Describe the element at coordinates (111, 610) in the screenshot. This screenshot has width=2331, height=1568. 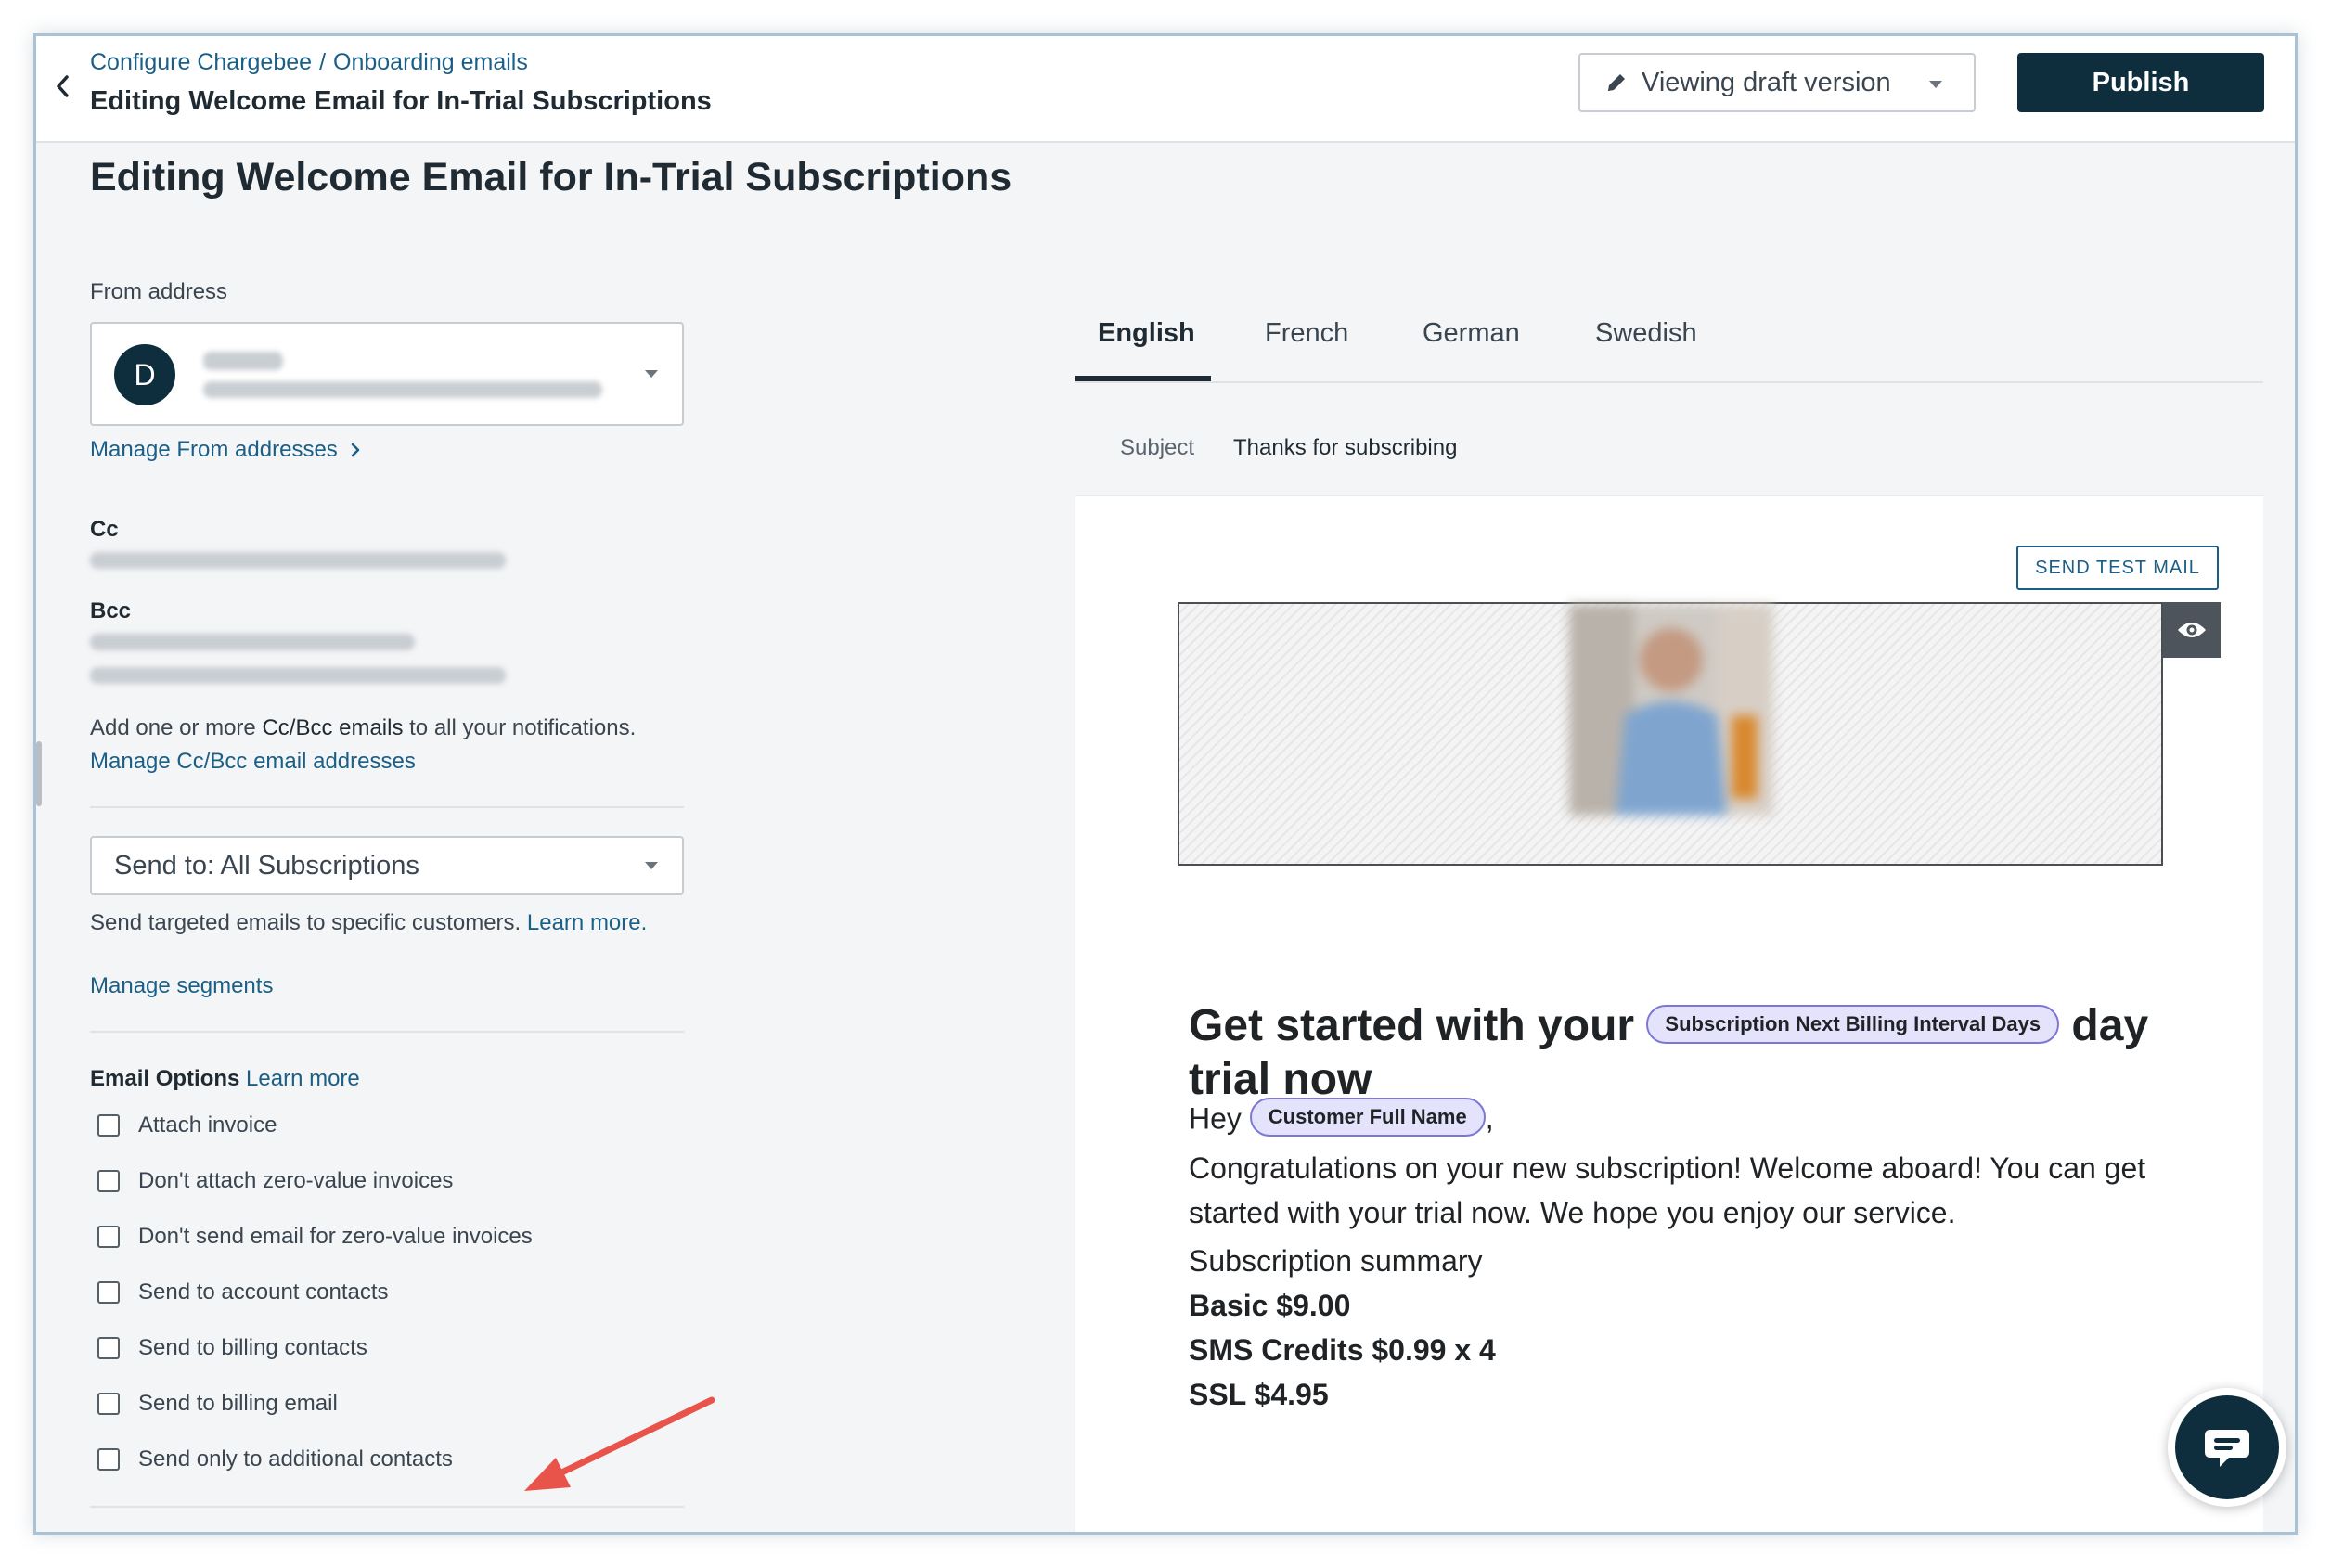
I see `bcc-label: Bcc` at that location.